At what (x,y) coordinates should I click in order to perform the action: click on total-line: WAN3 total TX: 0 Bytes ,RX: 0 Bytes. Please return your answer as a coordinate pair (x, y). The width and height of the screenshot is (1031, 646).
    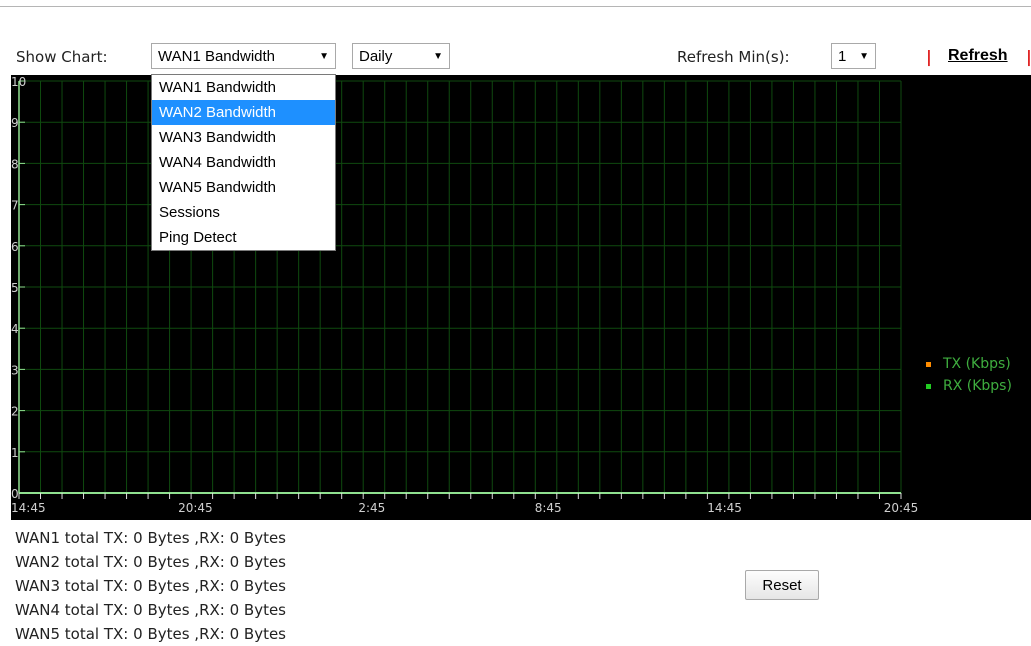
    Looking at the image, I should click on (150, 586).